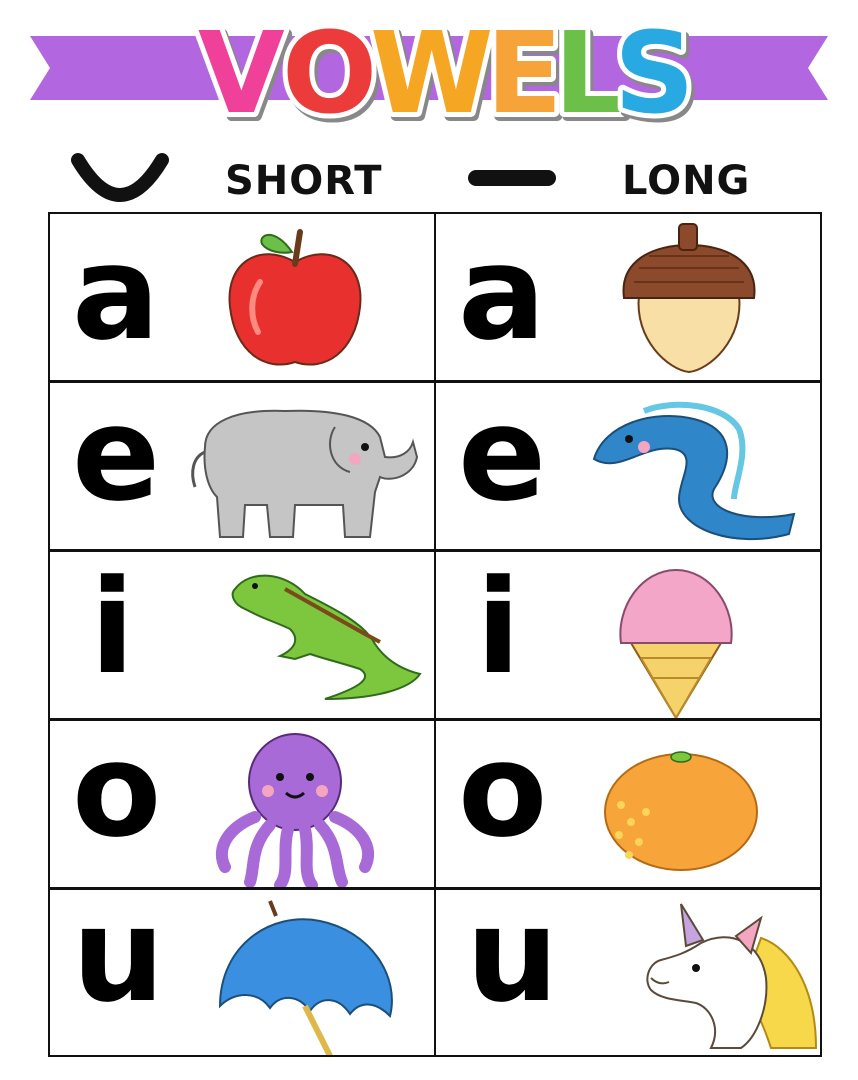 The height and width of the screenshot is (1080, 858). What do you see at coordinates (326, 637) in the screenshot?
I see `iguana-icon` at bounding box center [326, 637].